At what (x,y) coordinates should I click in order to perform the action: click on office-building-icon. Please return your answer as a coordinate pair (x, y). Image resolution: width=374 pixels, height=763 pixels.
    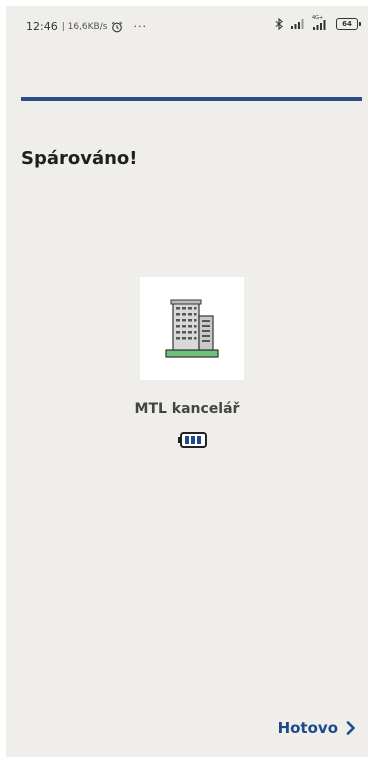
    Looking at the image, I should click on (192, 328).